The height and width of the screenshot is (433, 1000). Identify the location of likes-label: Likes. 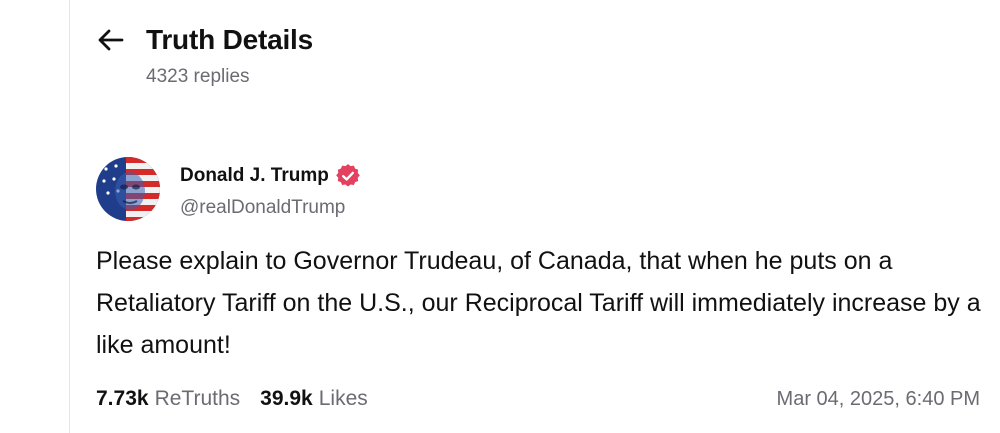
(343, 398).